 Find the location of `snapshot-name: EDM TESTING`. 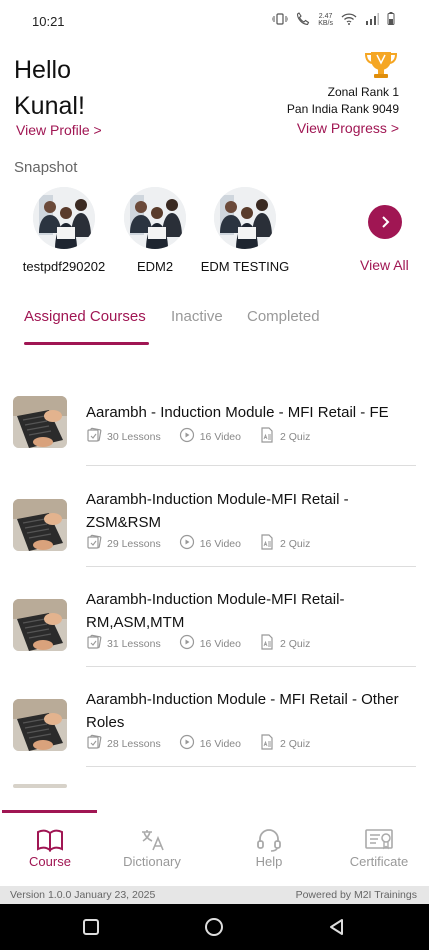

snapshot-name: EDM TESTING is located at coordinates (245, 266).